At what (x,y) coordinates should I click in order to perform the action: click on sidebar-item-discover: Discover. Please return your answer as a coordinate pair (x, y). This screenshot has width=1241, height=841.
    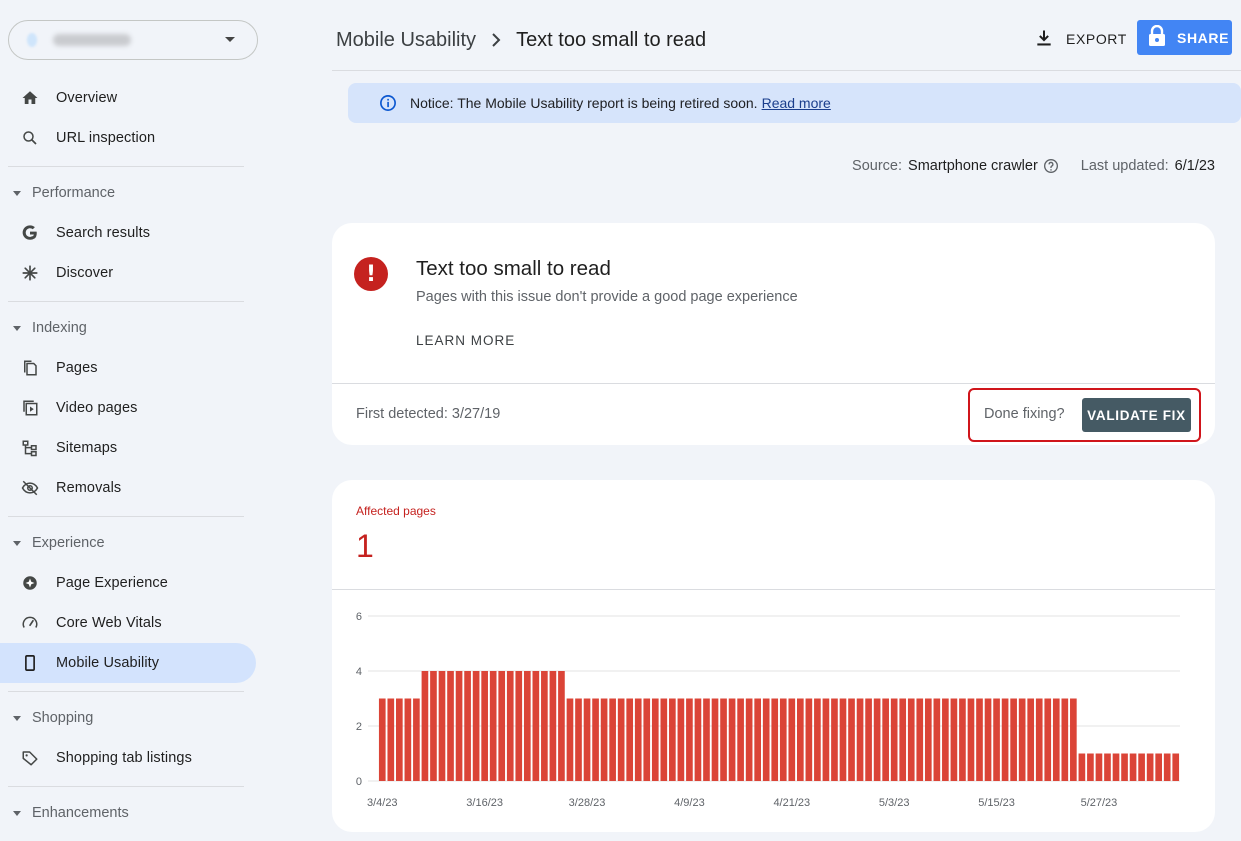
    Looking at the image, I should click on (128, 273).